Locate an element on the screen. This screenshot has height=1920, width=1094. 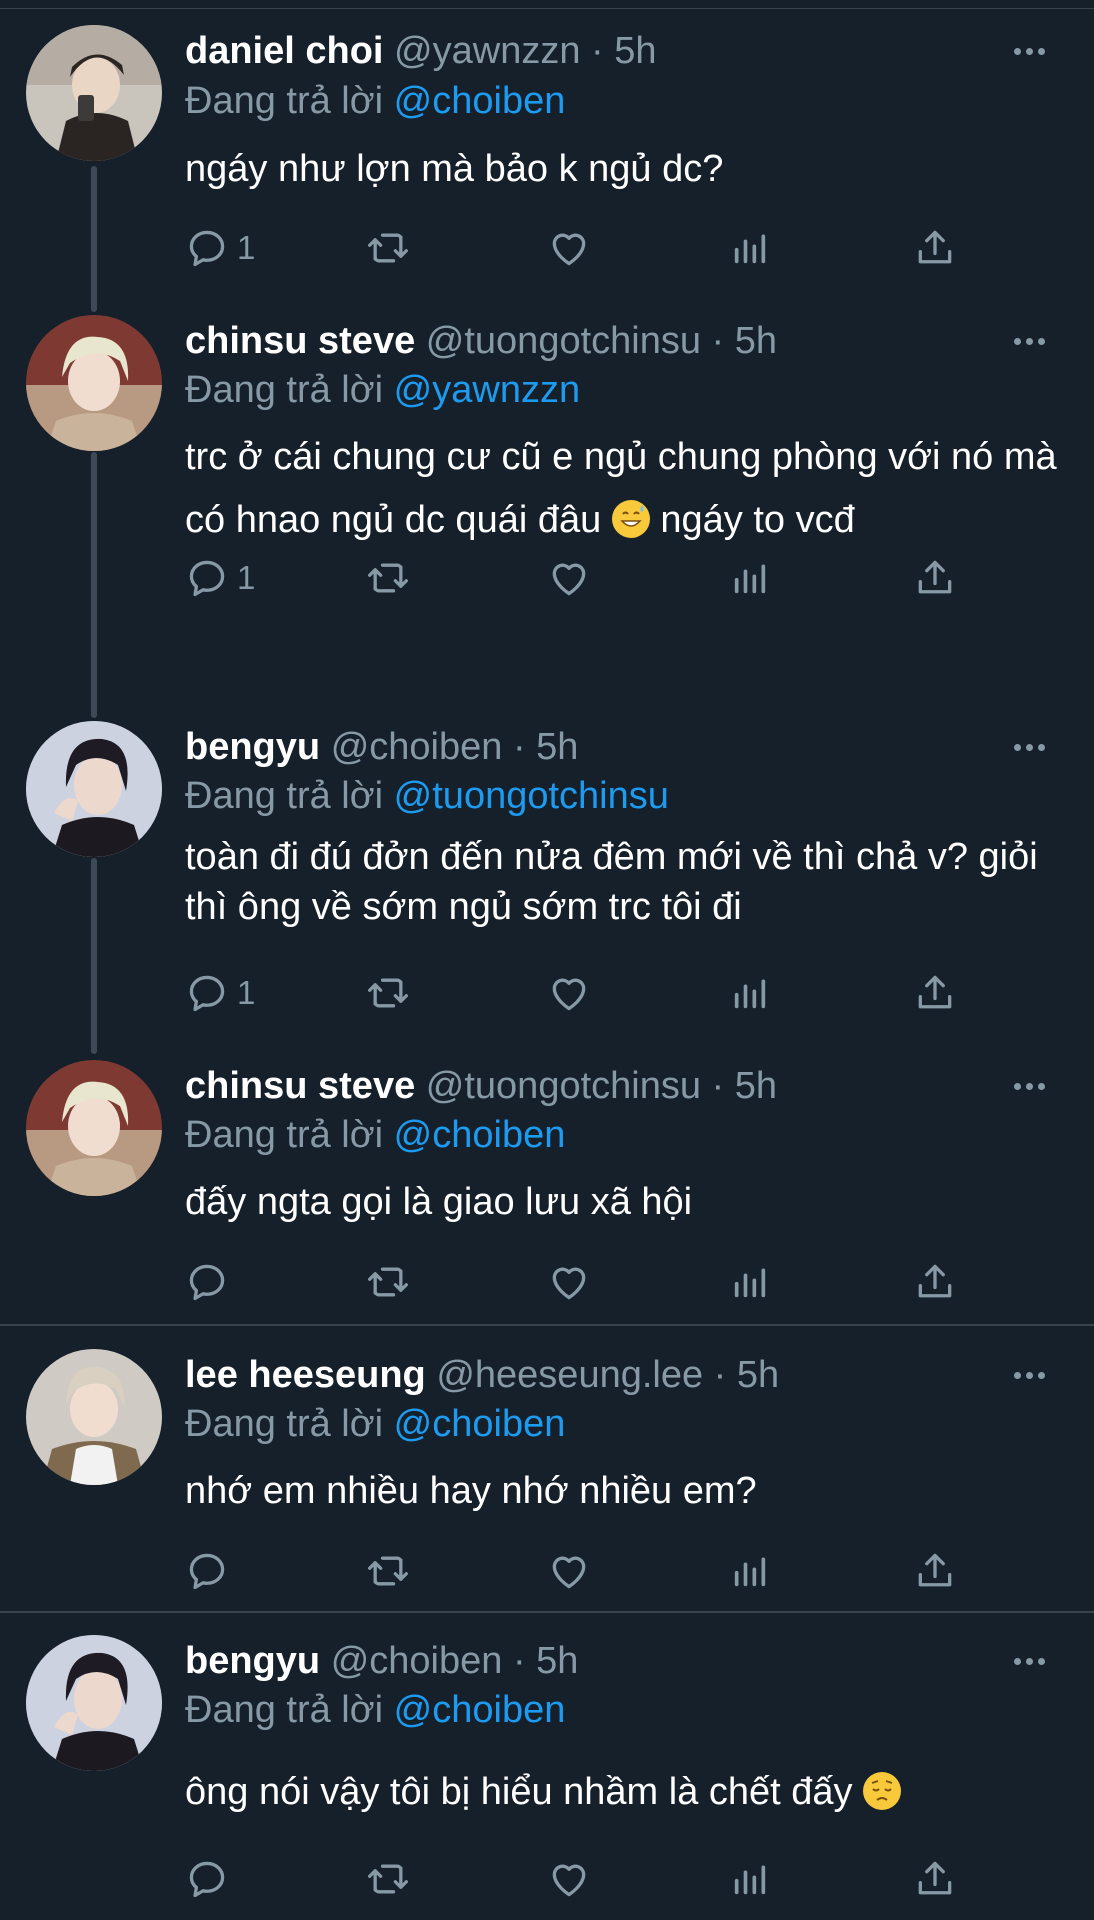
grinning-sweat-emoji is located at coordinates (630, 519).